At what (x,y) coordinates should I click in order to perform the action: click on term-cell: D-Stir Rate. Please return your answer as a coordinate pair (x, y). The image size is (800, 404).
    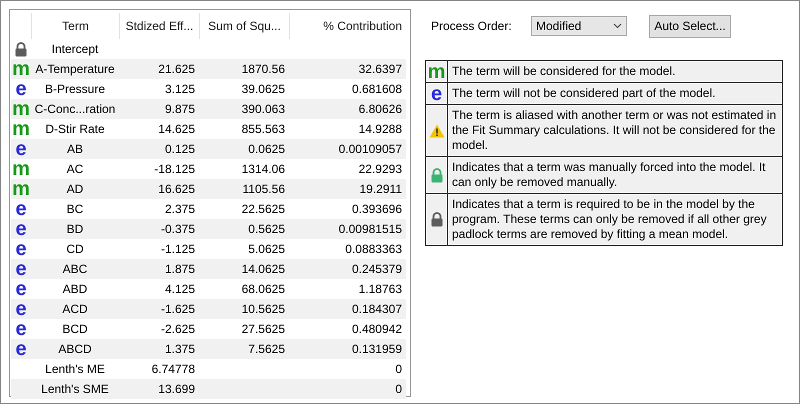
    Looking at the image, I should click on (75, 129).